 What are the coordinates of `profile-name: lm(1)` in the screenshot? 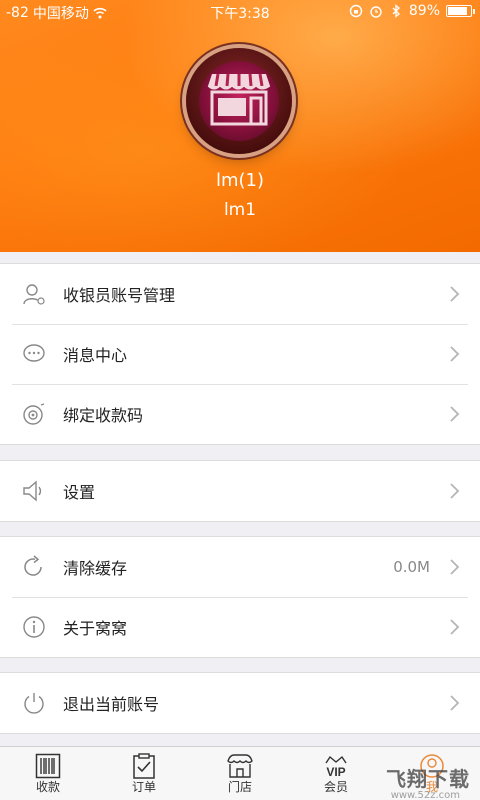 It's located at (240, 180).